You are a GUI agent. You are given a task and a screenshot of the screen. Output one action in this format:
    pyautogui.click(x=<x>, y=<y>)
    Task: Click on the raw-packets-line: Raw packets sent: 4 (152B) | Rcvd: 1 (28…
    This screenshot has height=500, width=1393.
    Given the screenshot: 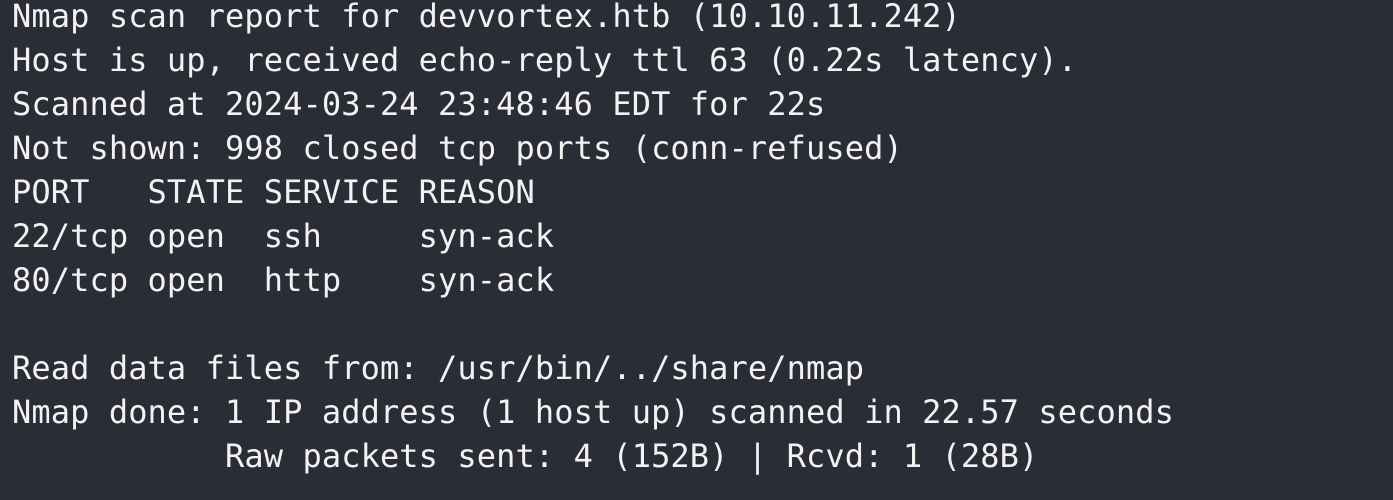 What is the action you would take?
    pyautogui.click(x=525, y=456)
    